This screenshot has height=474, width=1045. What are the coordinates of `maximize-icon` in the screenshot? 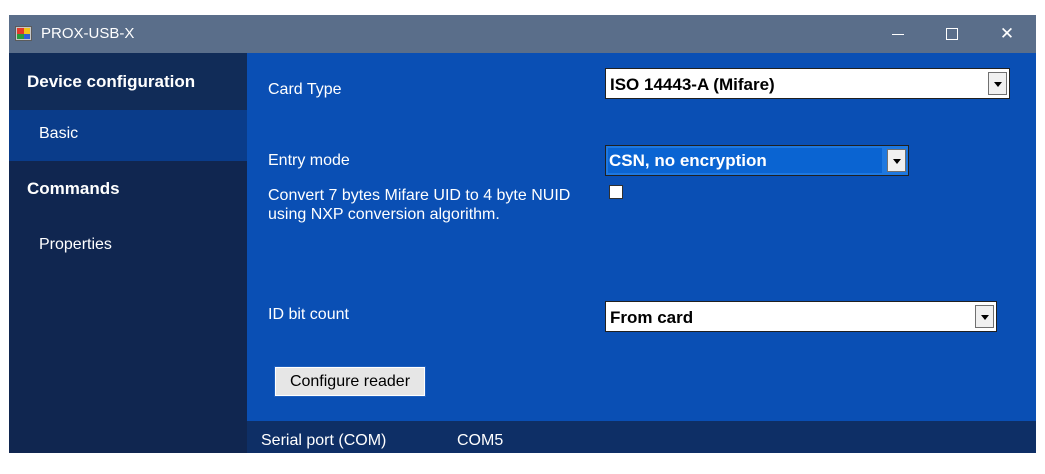 It's located at (952, 34).